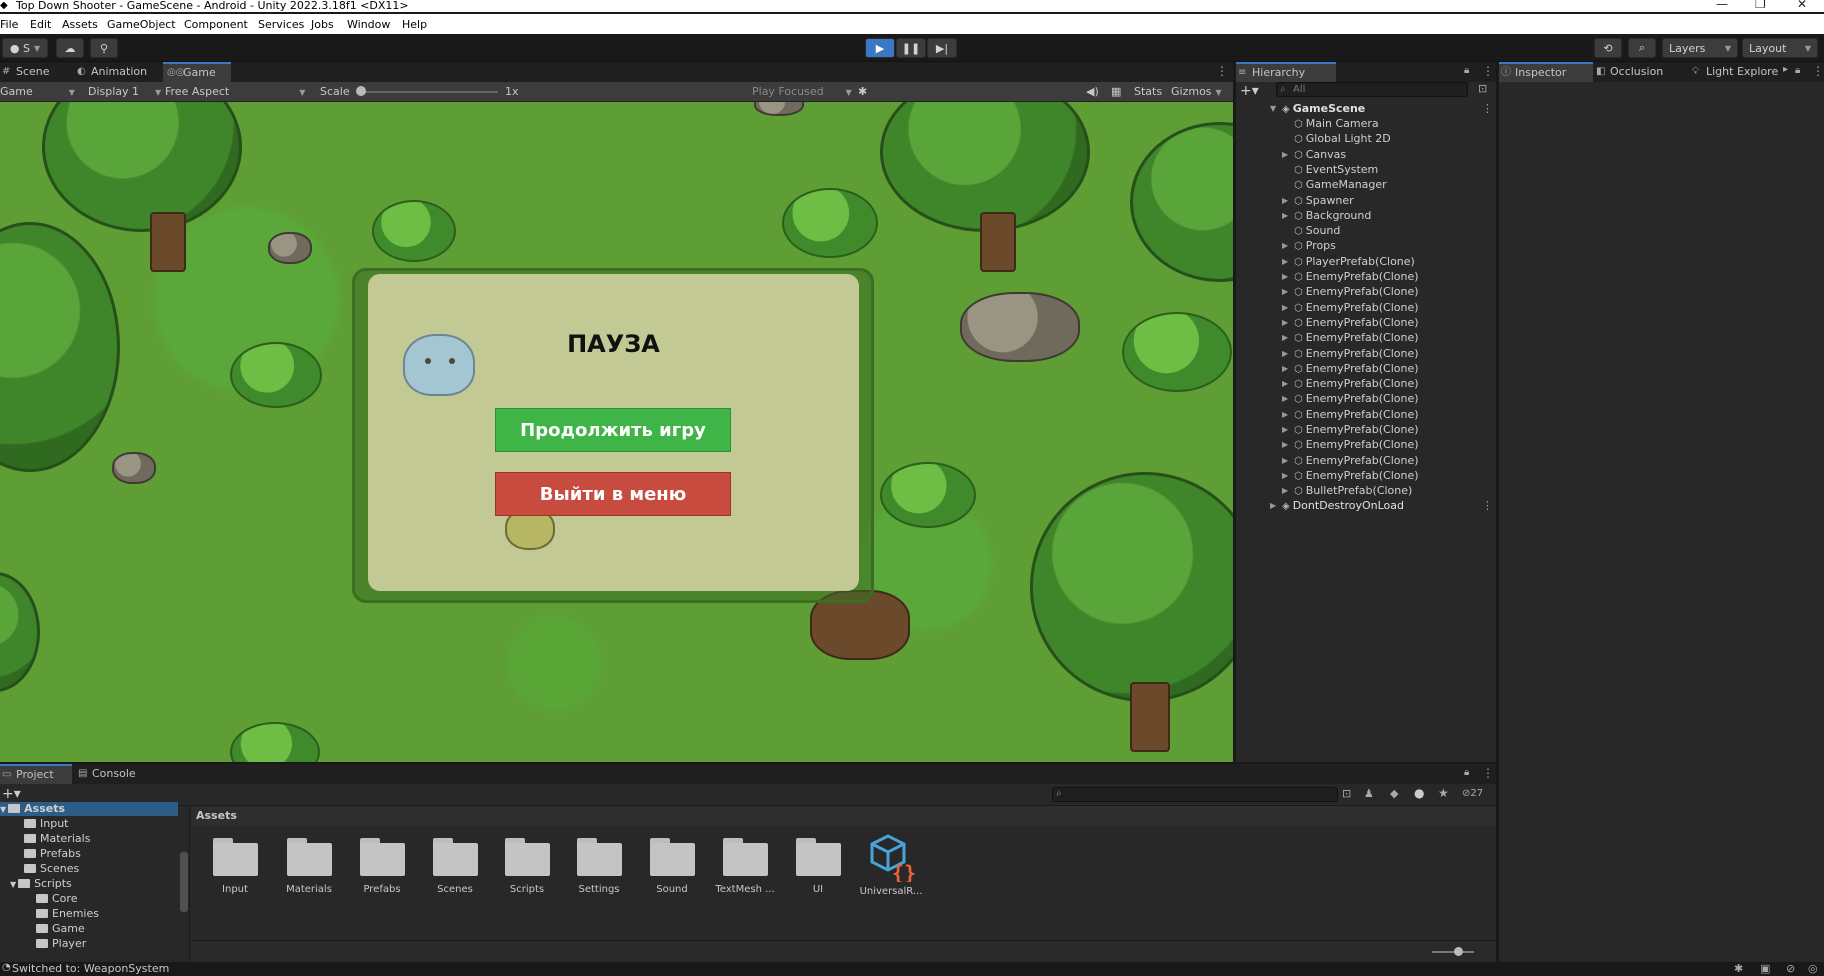 The width and height of the screenshot is (1824, 976). What do you see at coordinates (52, 854) in the screenshot?
I see `tree-item-prefabs: Prefabs` at bounding box center [52, 854].